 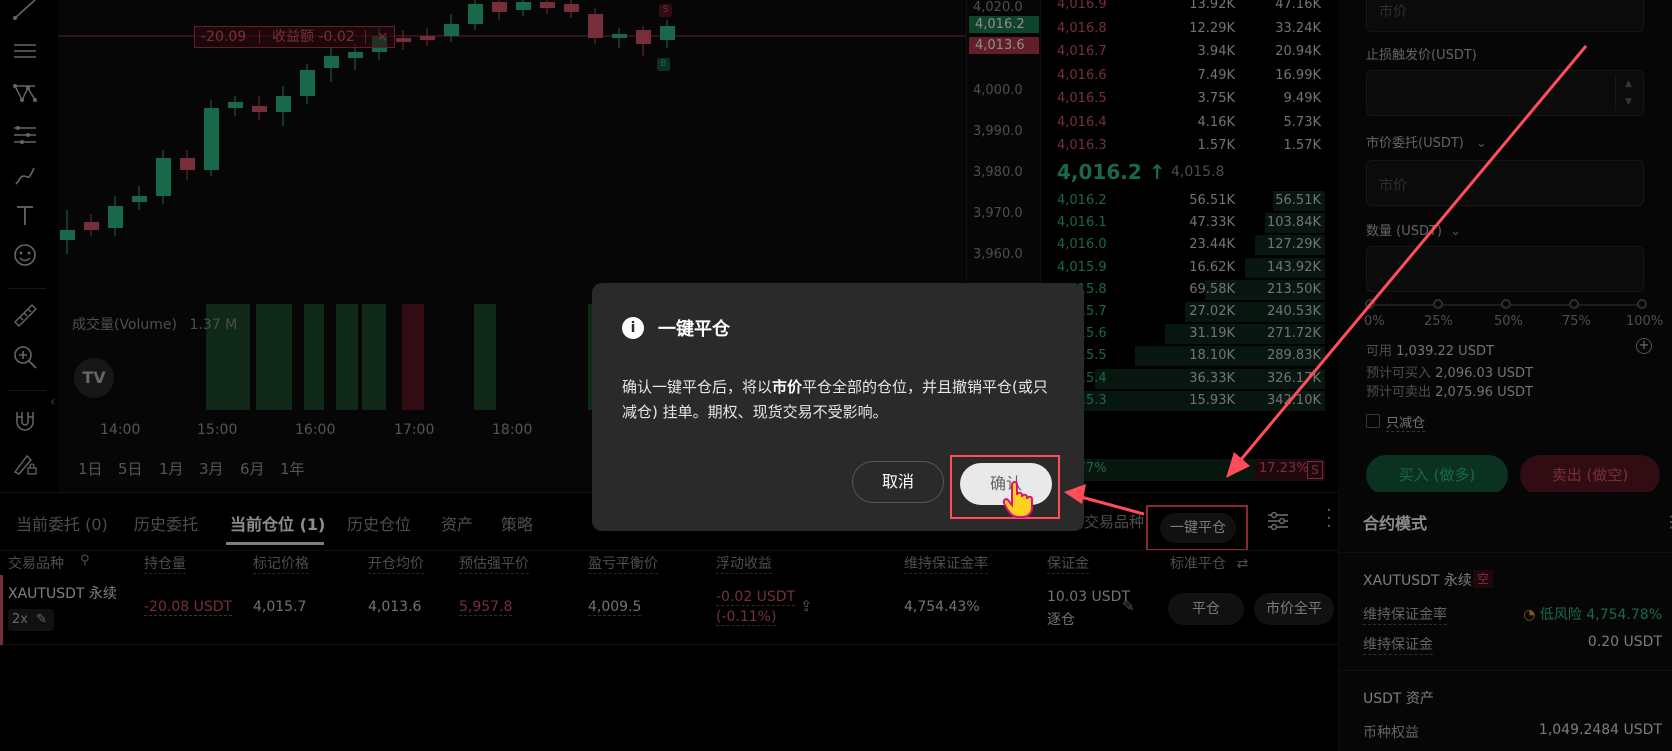 What do you see at coordinates (633, 328) in the screenshot?
I see `info-icon: i` at bounding box center [633, 328].